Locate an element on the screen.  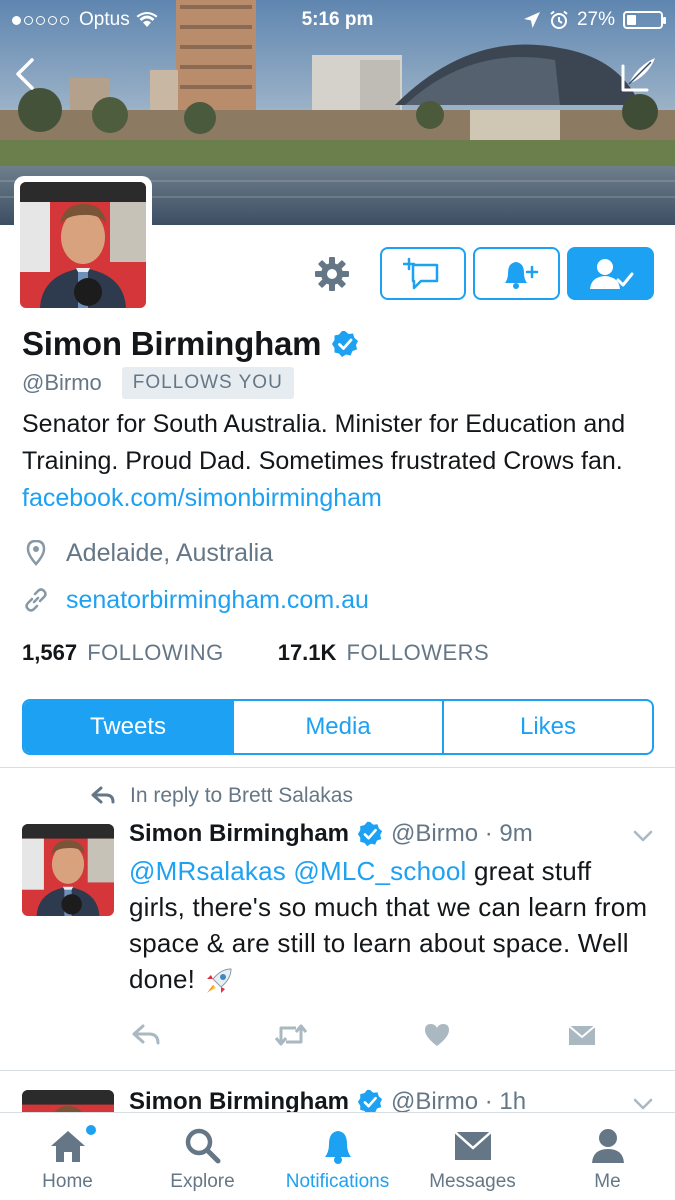
person-check-icon is located at coordinates (611, 273).